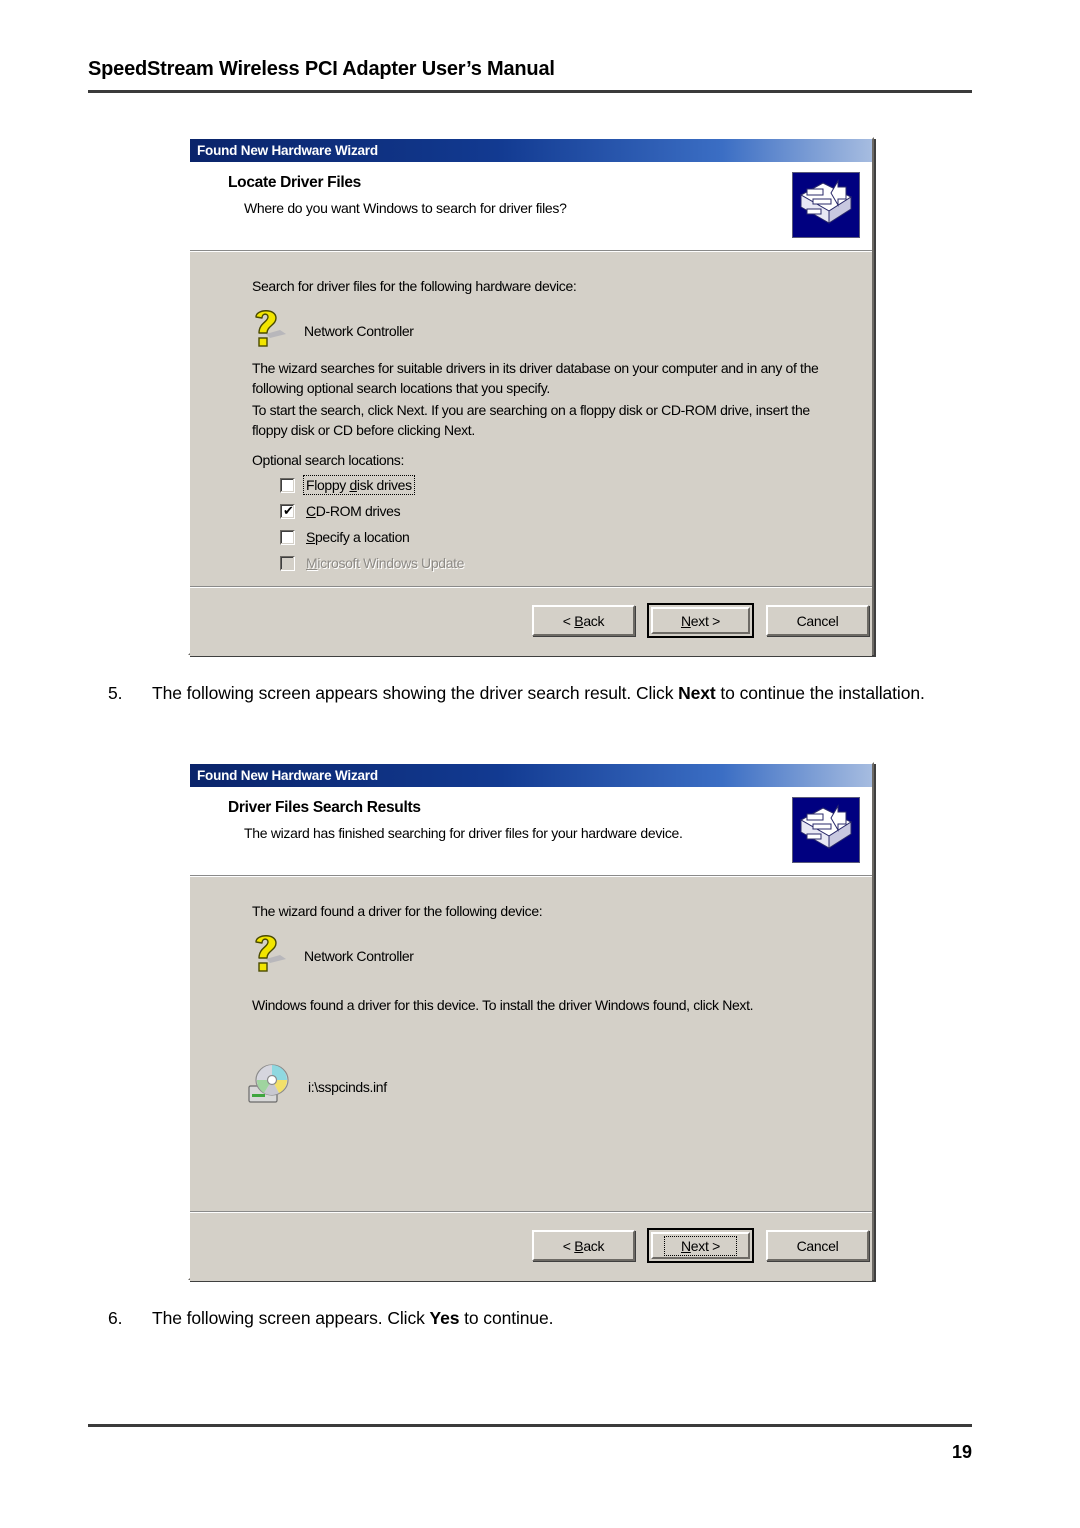  I want to click on checkbox-cdrom-label: CD-ROM drives, so click(353, 511).